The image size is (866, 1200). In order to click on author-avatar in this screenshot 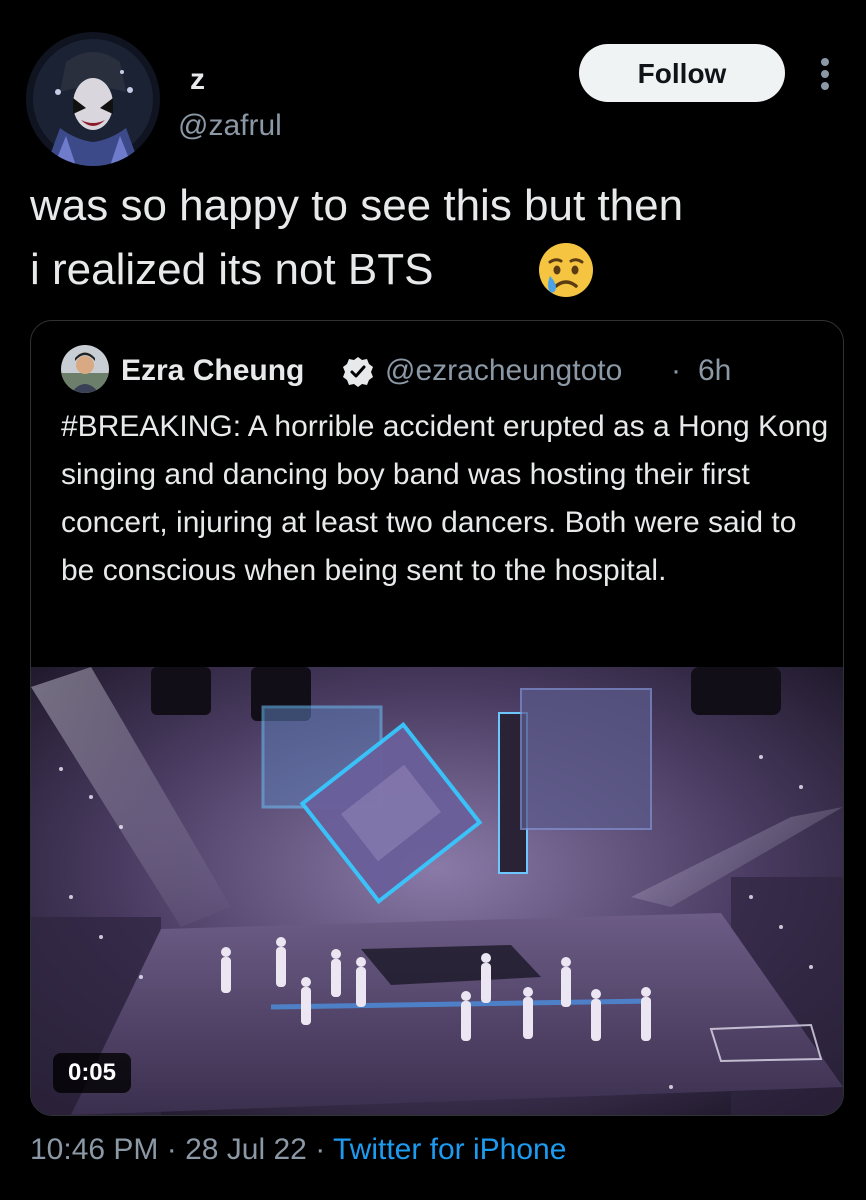, I will do `click(93, 99)`.